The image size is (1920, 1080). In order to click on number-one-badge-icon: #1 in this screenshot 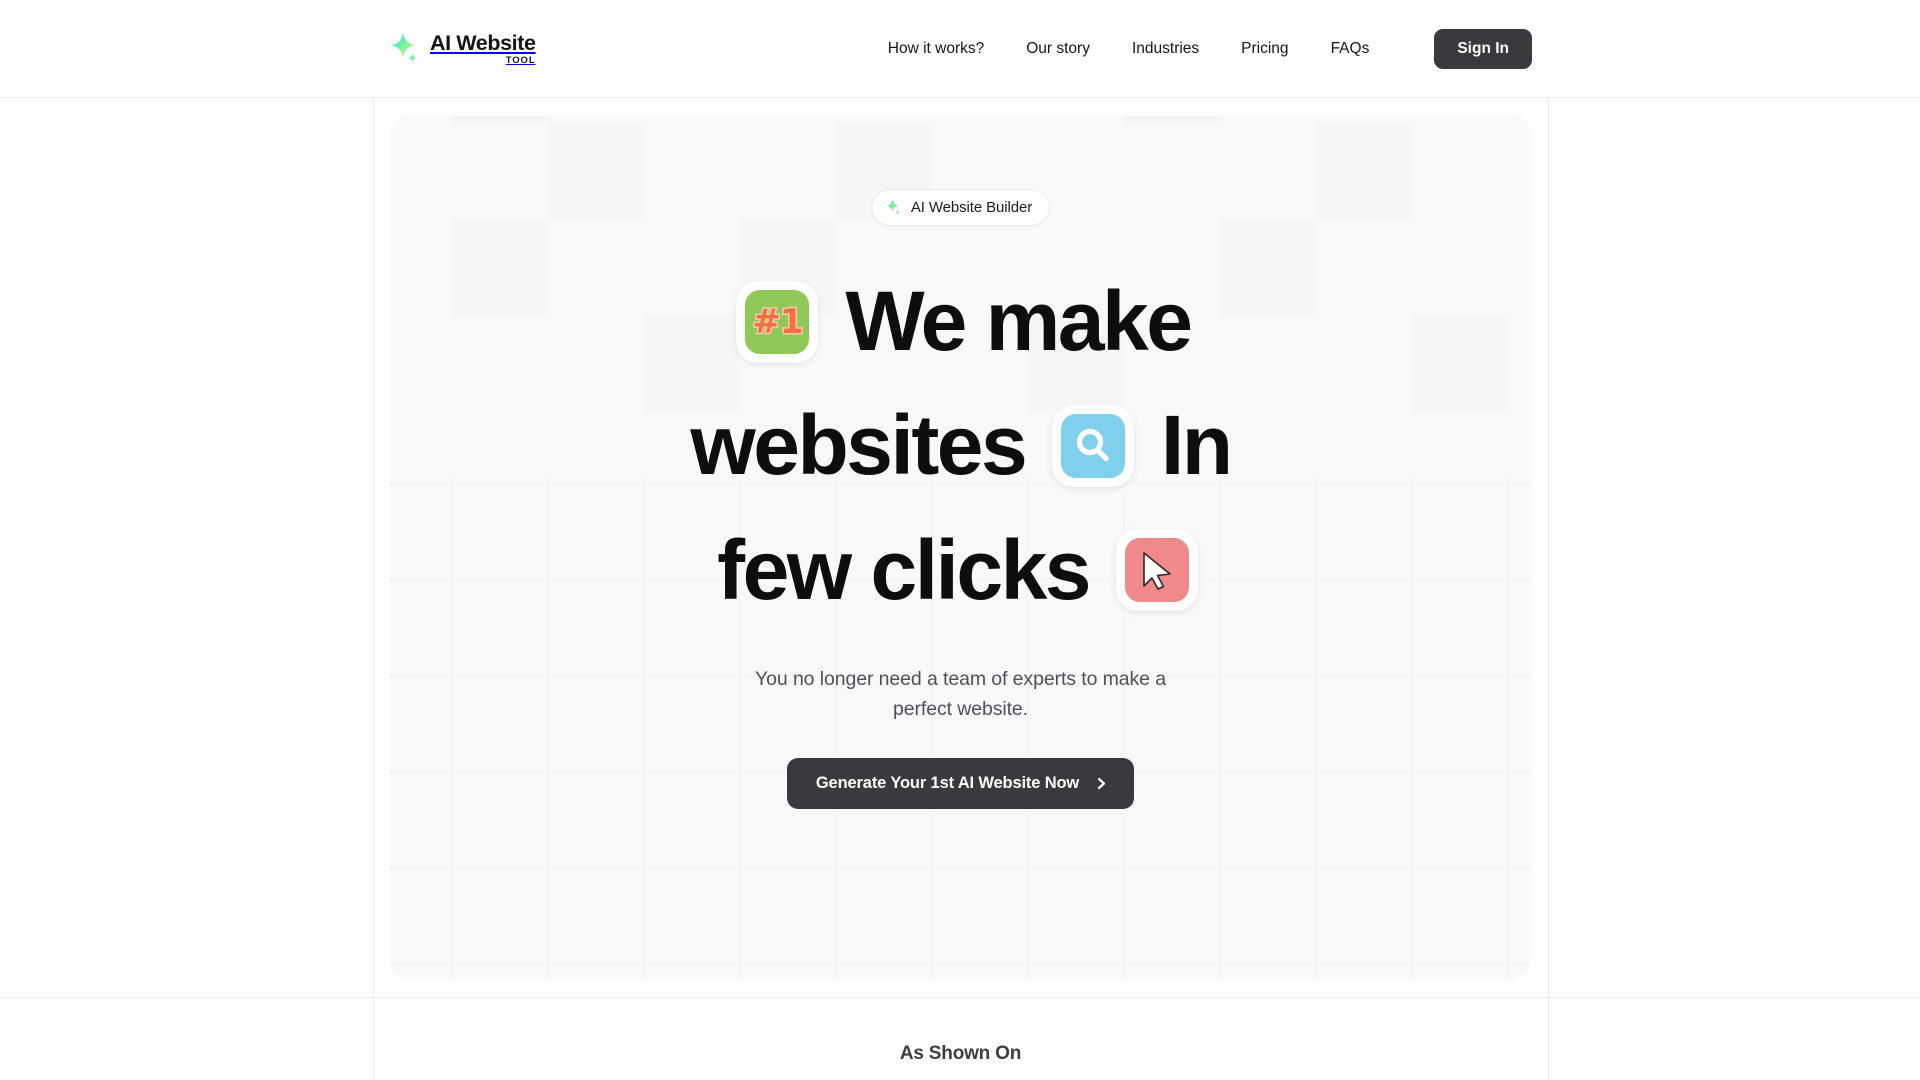, I will do `click(777, 321)`.